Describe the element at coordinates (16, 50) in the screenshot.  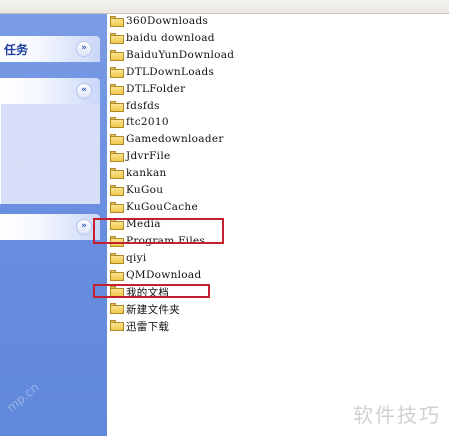
I see `task-panel-title: 任务` at that location.